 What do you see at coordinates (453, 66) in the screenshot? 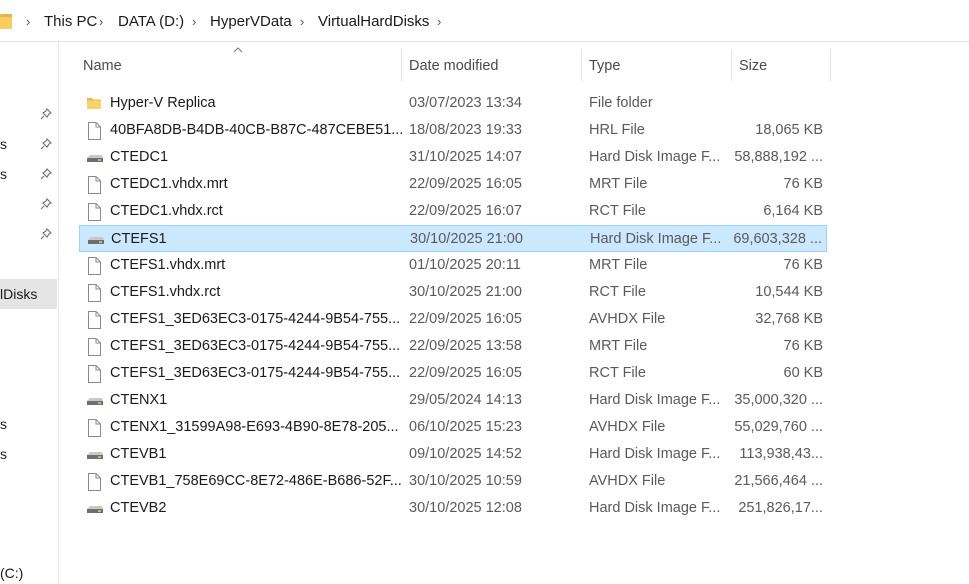
I see `column-header-date-modified: Date modified` at bounding box center [453, 66].